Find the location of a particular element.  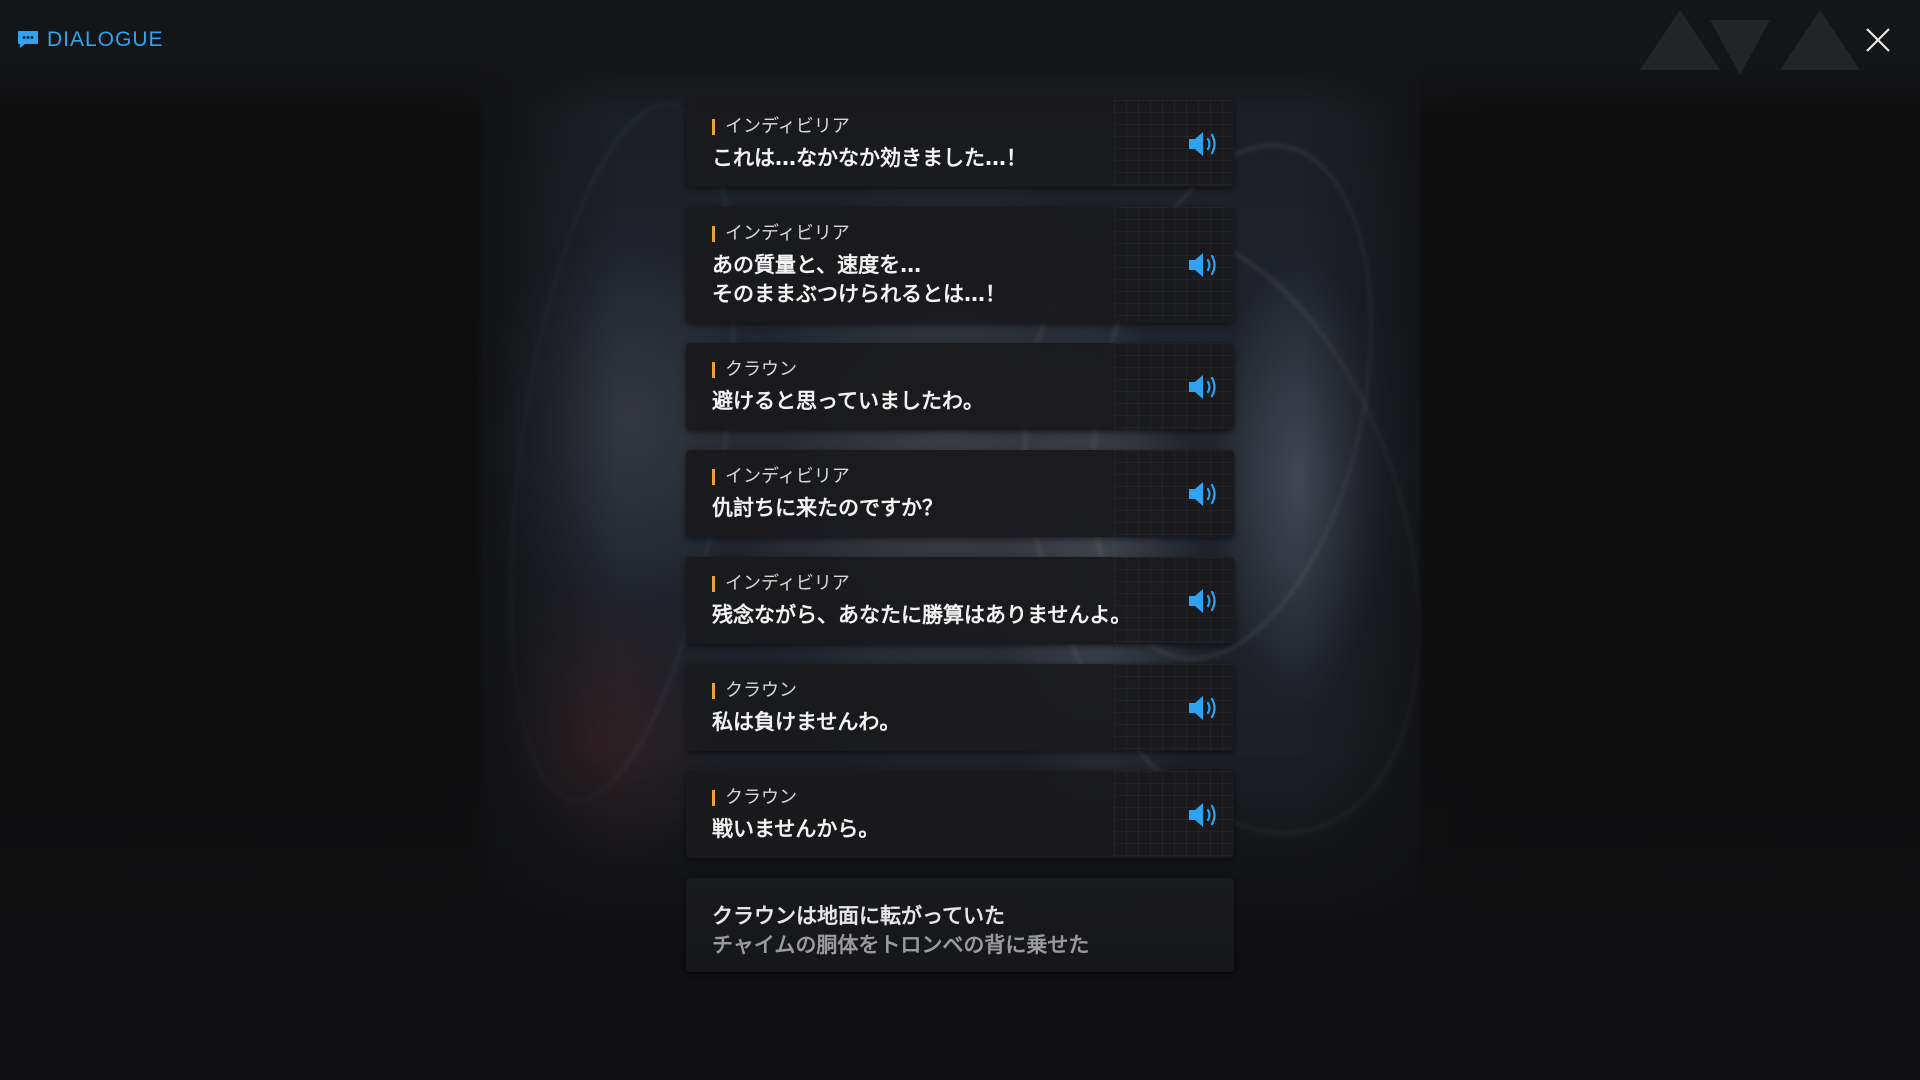

dialogue-entry: インディビリア あの質量と、速度を… そのままぶつけられるとは…！ is located at coordinates (960, 265).